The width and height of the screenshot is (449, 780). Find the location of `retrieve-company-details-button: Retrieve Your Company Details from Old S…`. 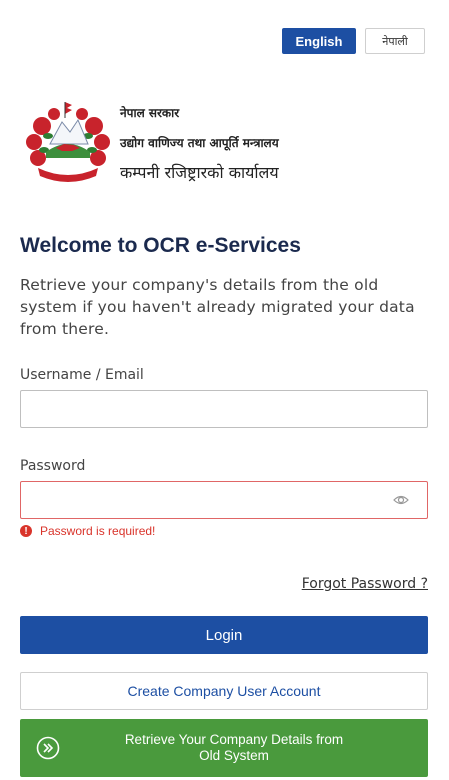

retrieve-company-details-button: Retrieve Your Company Details from Old S… is located at coordinates (224, 748).